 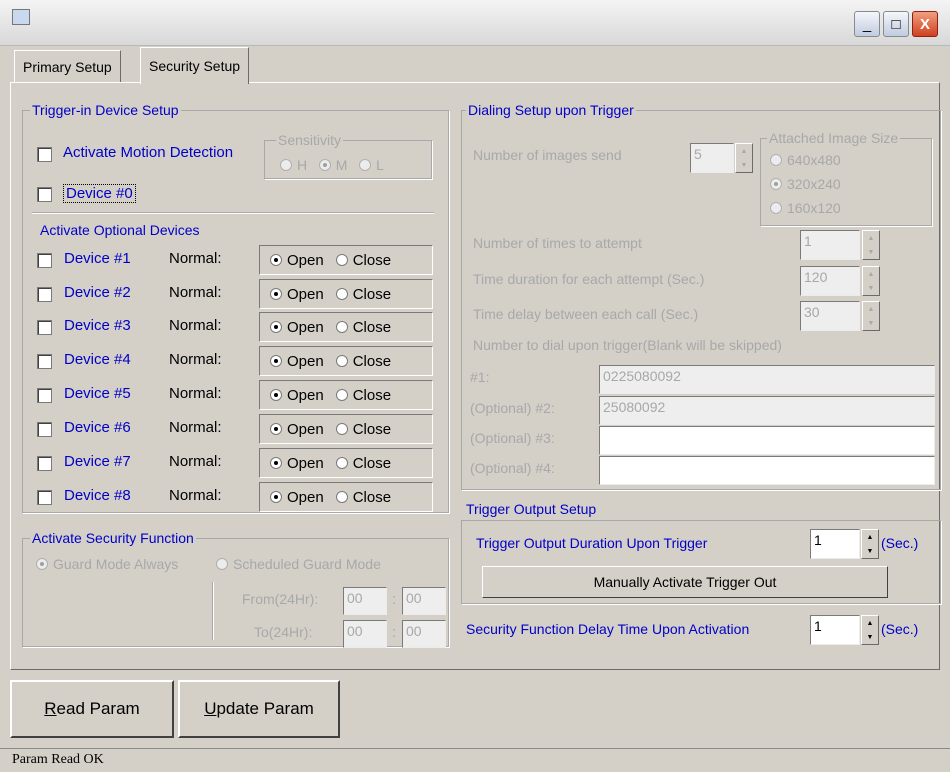 I want to click on to-minute-field: 00, so click(x=424, y=634).